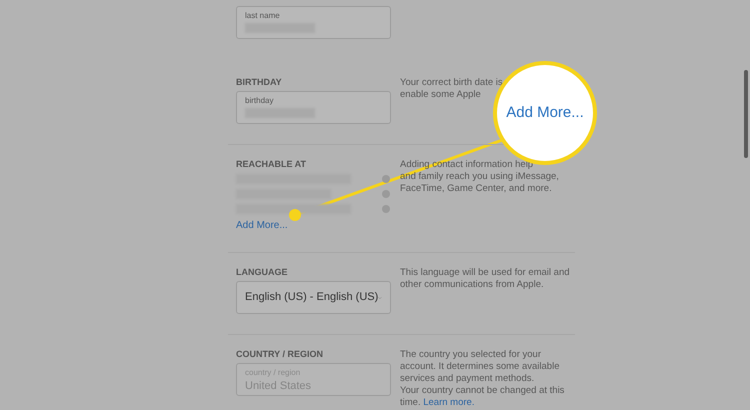  What do you see at coordinates (485, 279) in the screenshot?
I see `description-text: This language will be used for email and other communications from Apple.` at bounding box center [485, 279].